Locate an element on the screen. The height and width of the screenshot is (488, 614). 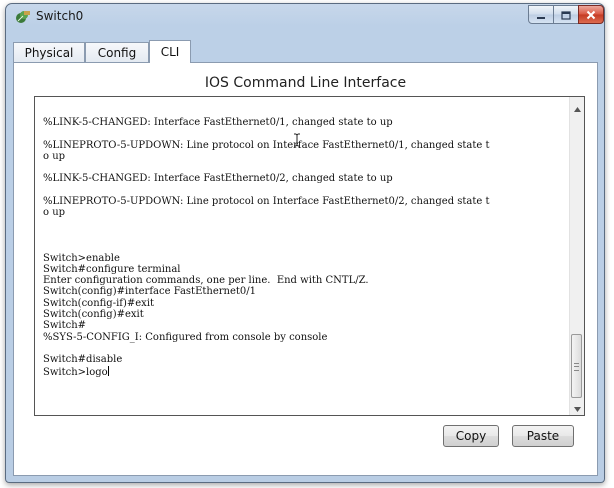
terminal-line: Switch#disable is located at coordinates (83, 360).